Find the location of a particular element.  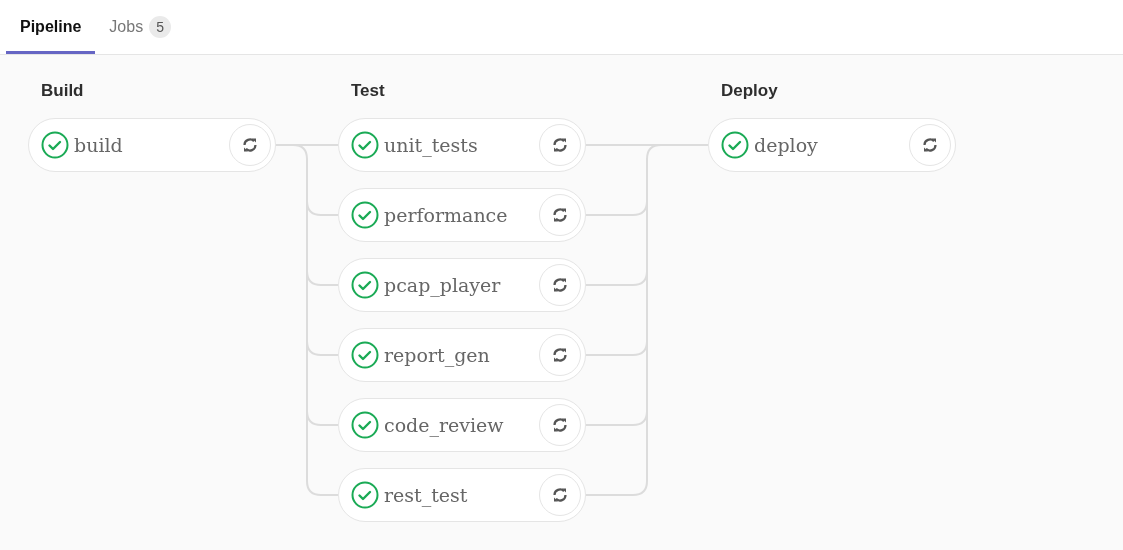

job-pill: deploy is located at coordinates (832, 145).